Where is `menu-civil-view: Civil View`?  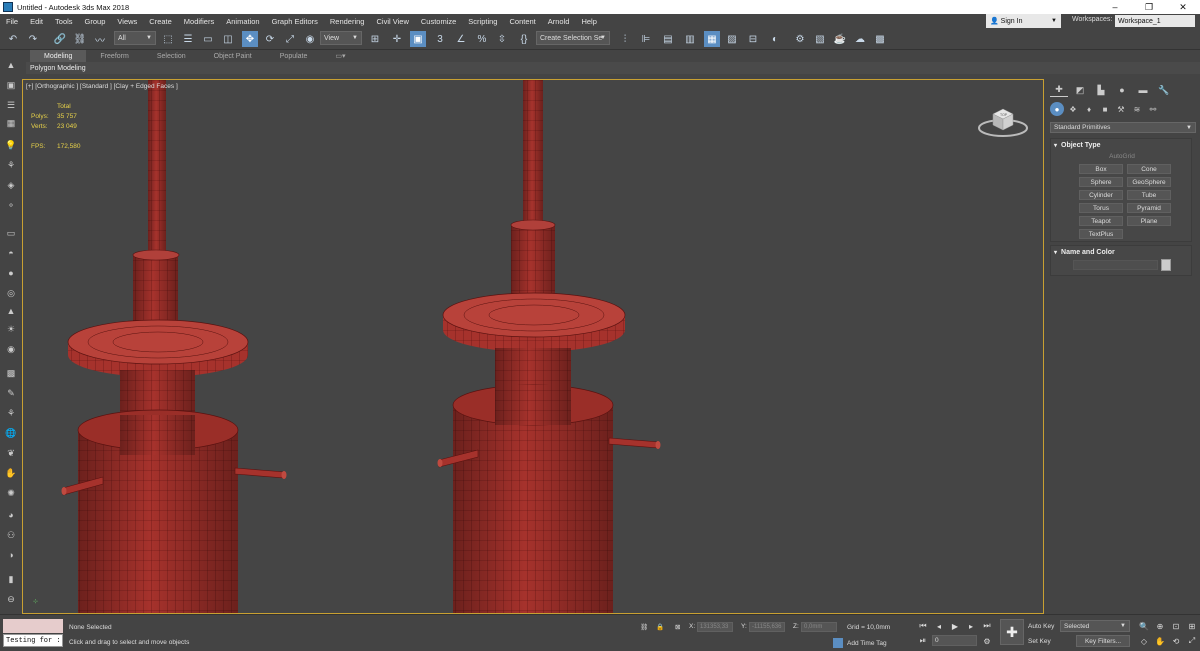 menu-civil-view: Civil View is located at coordinates (392, 21).